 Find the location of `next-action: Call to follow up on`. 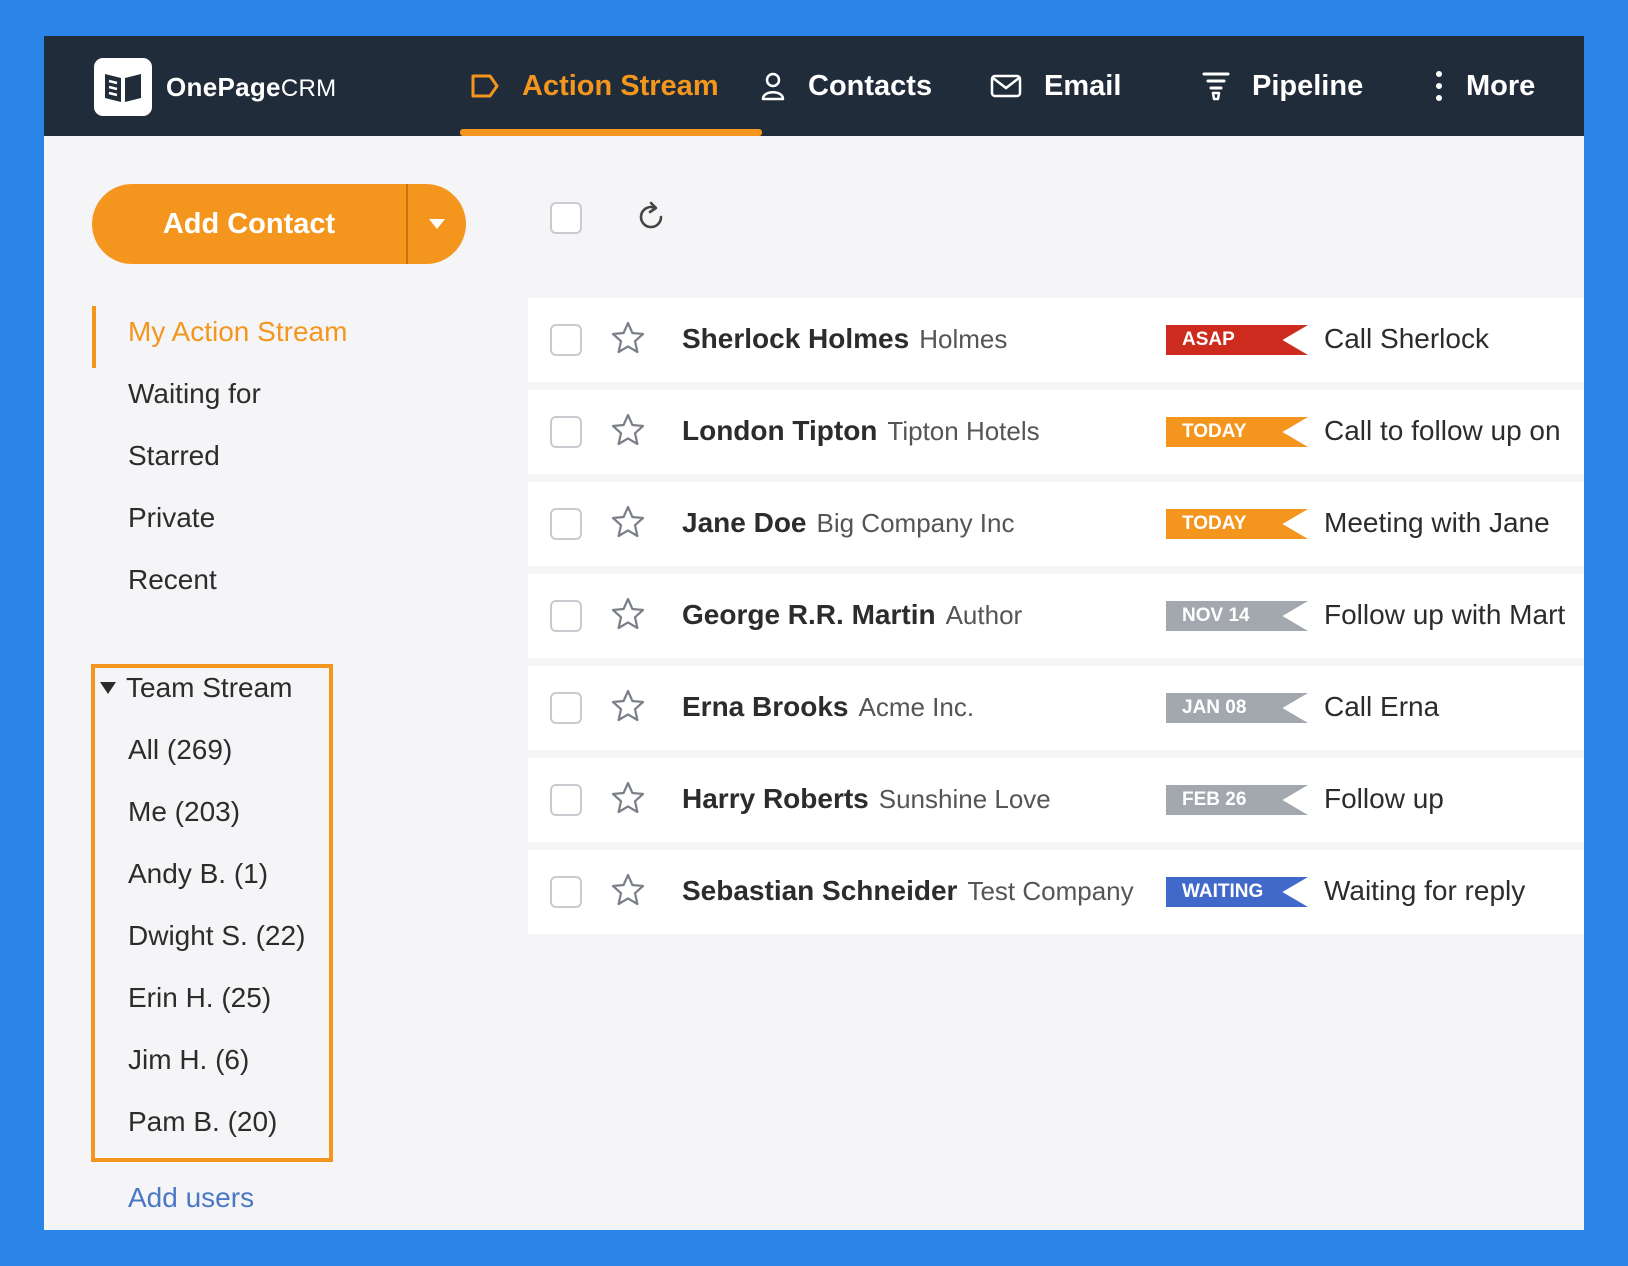

next-action: Call to follow up on is located at coordinates (1442, 431).